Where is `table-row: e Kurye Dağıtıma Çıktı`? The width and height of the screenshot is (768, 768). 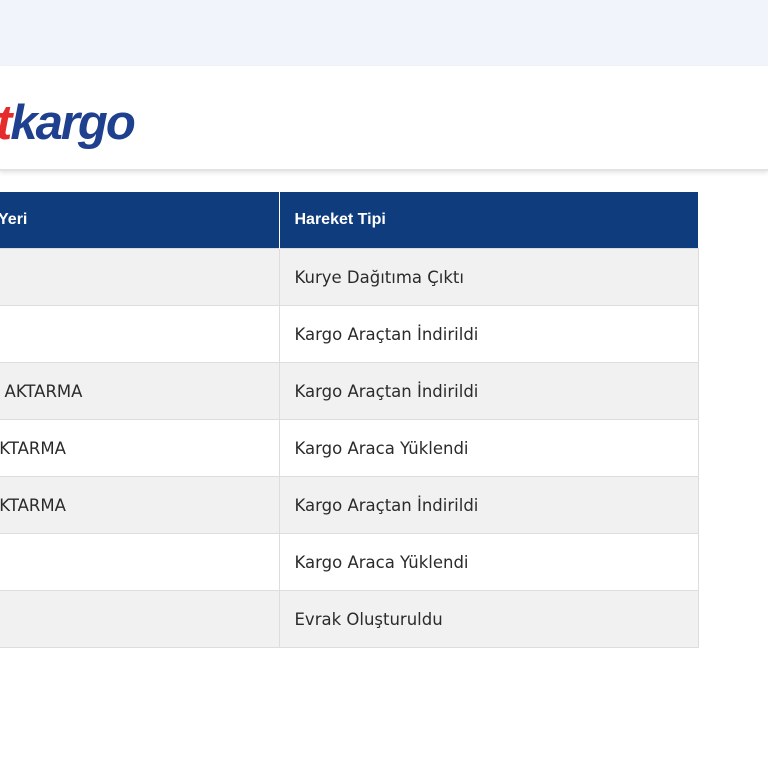
table-row: e Kurye Dağıtıma Çıktı is located at coordinates (349, 277).